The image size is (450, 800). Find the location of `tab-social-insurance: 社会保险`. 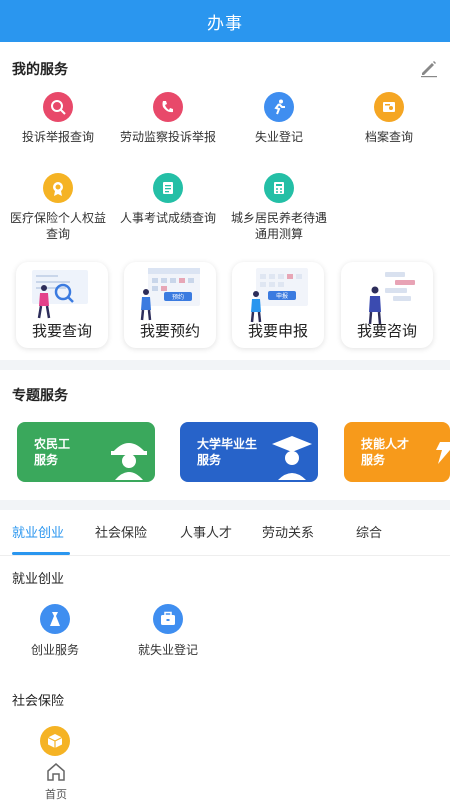

tab-social-insurance: 社会保险 is located at coordinates (121, 531).